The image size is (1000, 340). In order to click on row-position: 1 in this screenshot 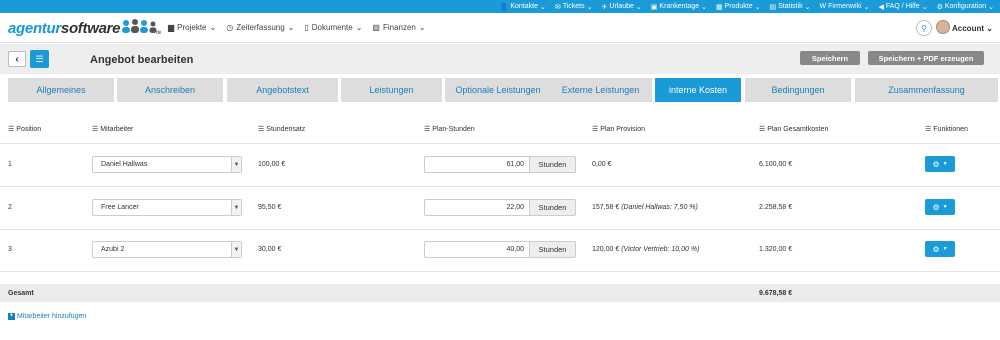, I will do `click(10, 164)`.